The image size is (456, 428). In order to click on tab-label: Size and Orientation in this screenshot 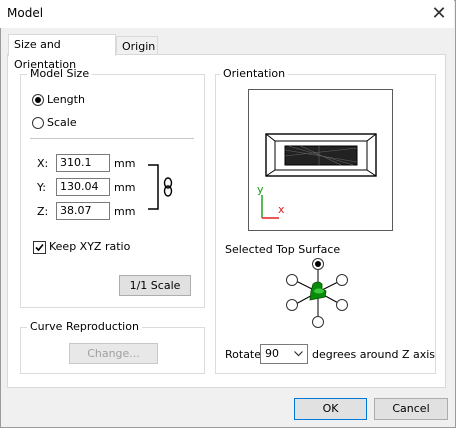, I will do `click(45, 54)`.